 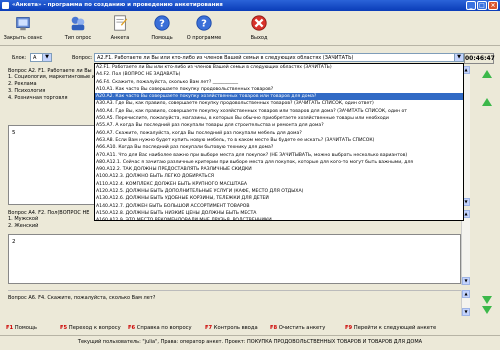 I want to click on maximize-button: □, so click(x=482, y=5).